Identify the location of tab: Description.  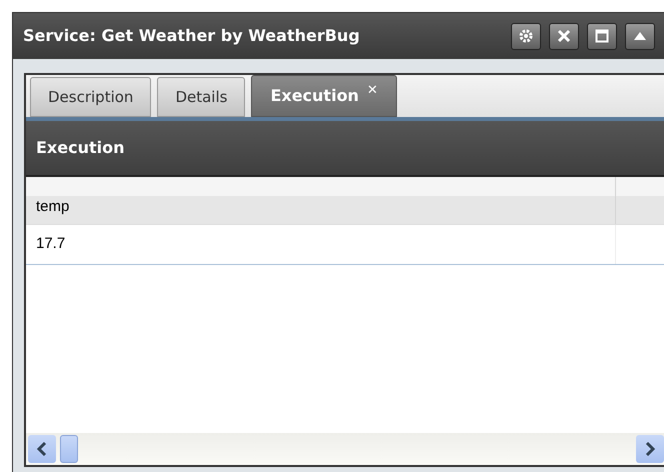
(91, 97).